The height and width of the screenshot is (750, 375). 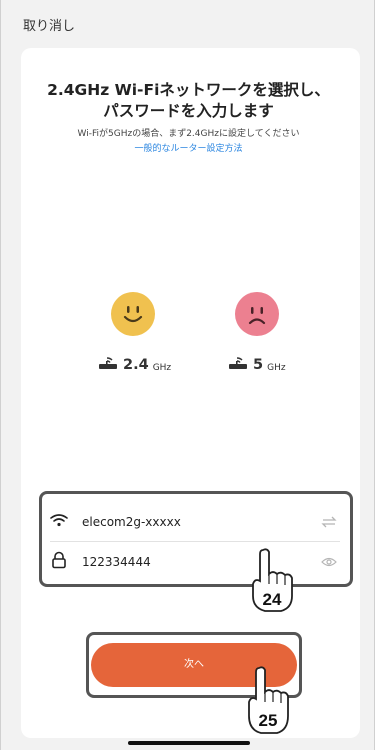 I want to click on lock-icon, so click(x=59, y=562).